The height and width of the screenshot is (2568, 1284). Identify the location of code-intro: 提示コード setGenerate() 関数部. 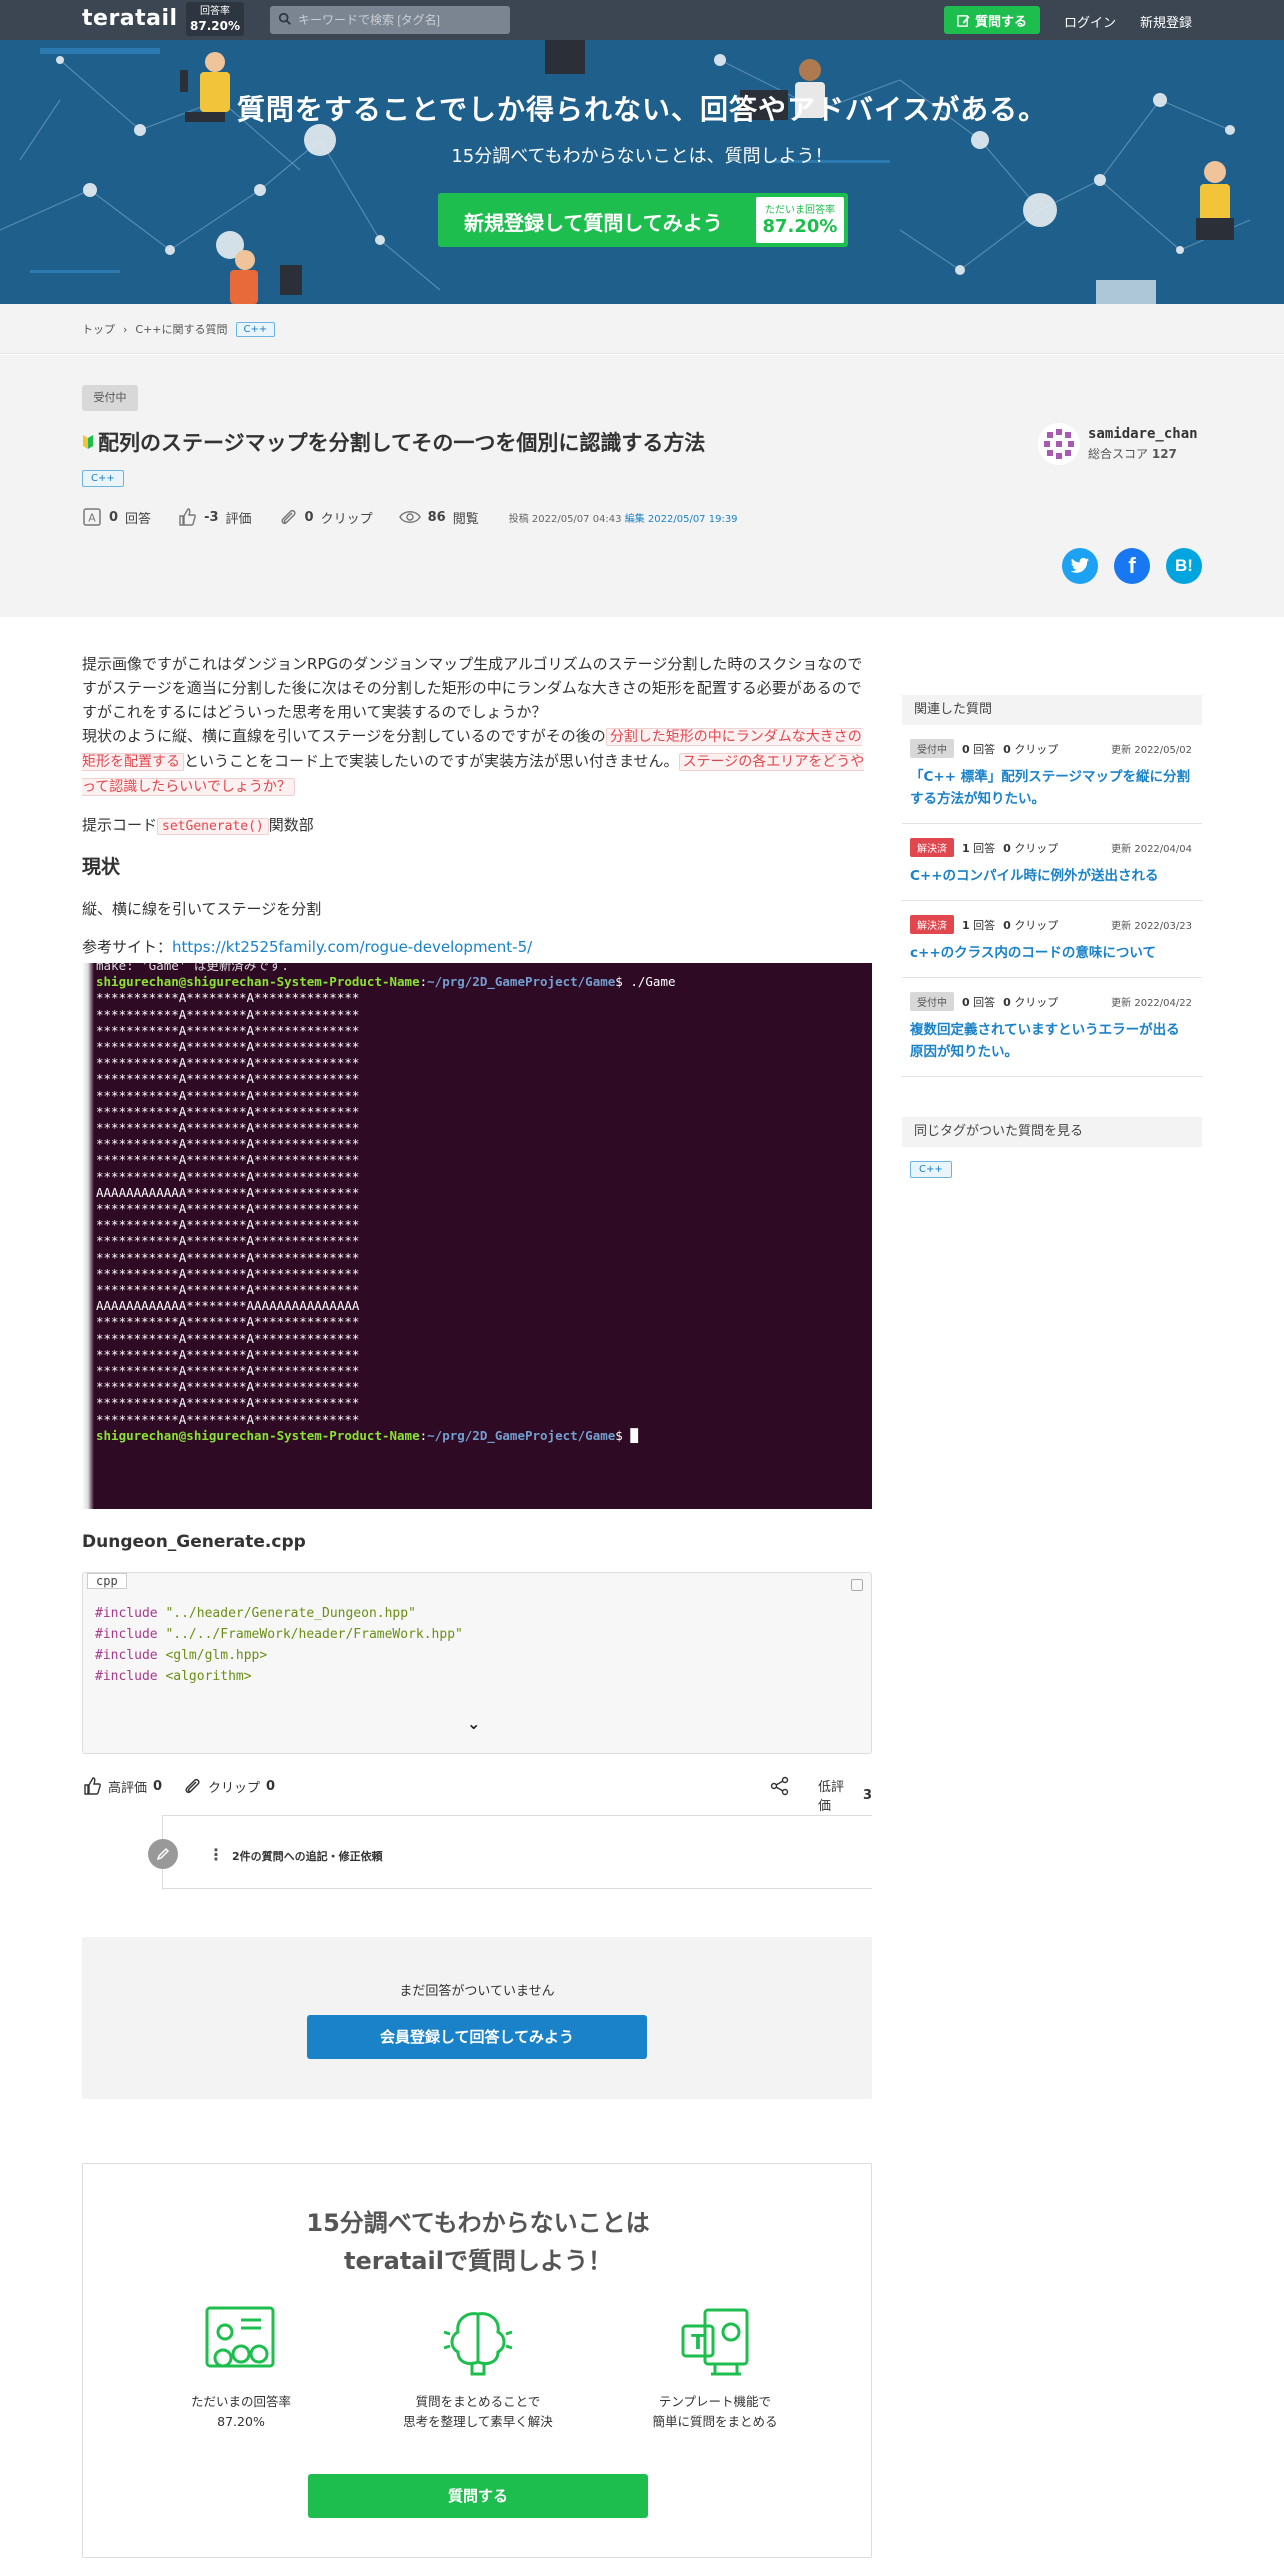
(477, 826).